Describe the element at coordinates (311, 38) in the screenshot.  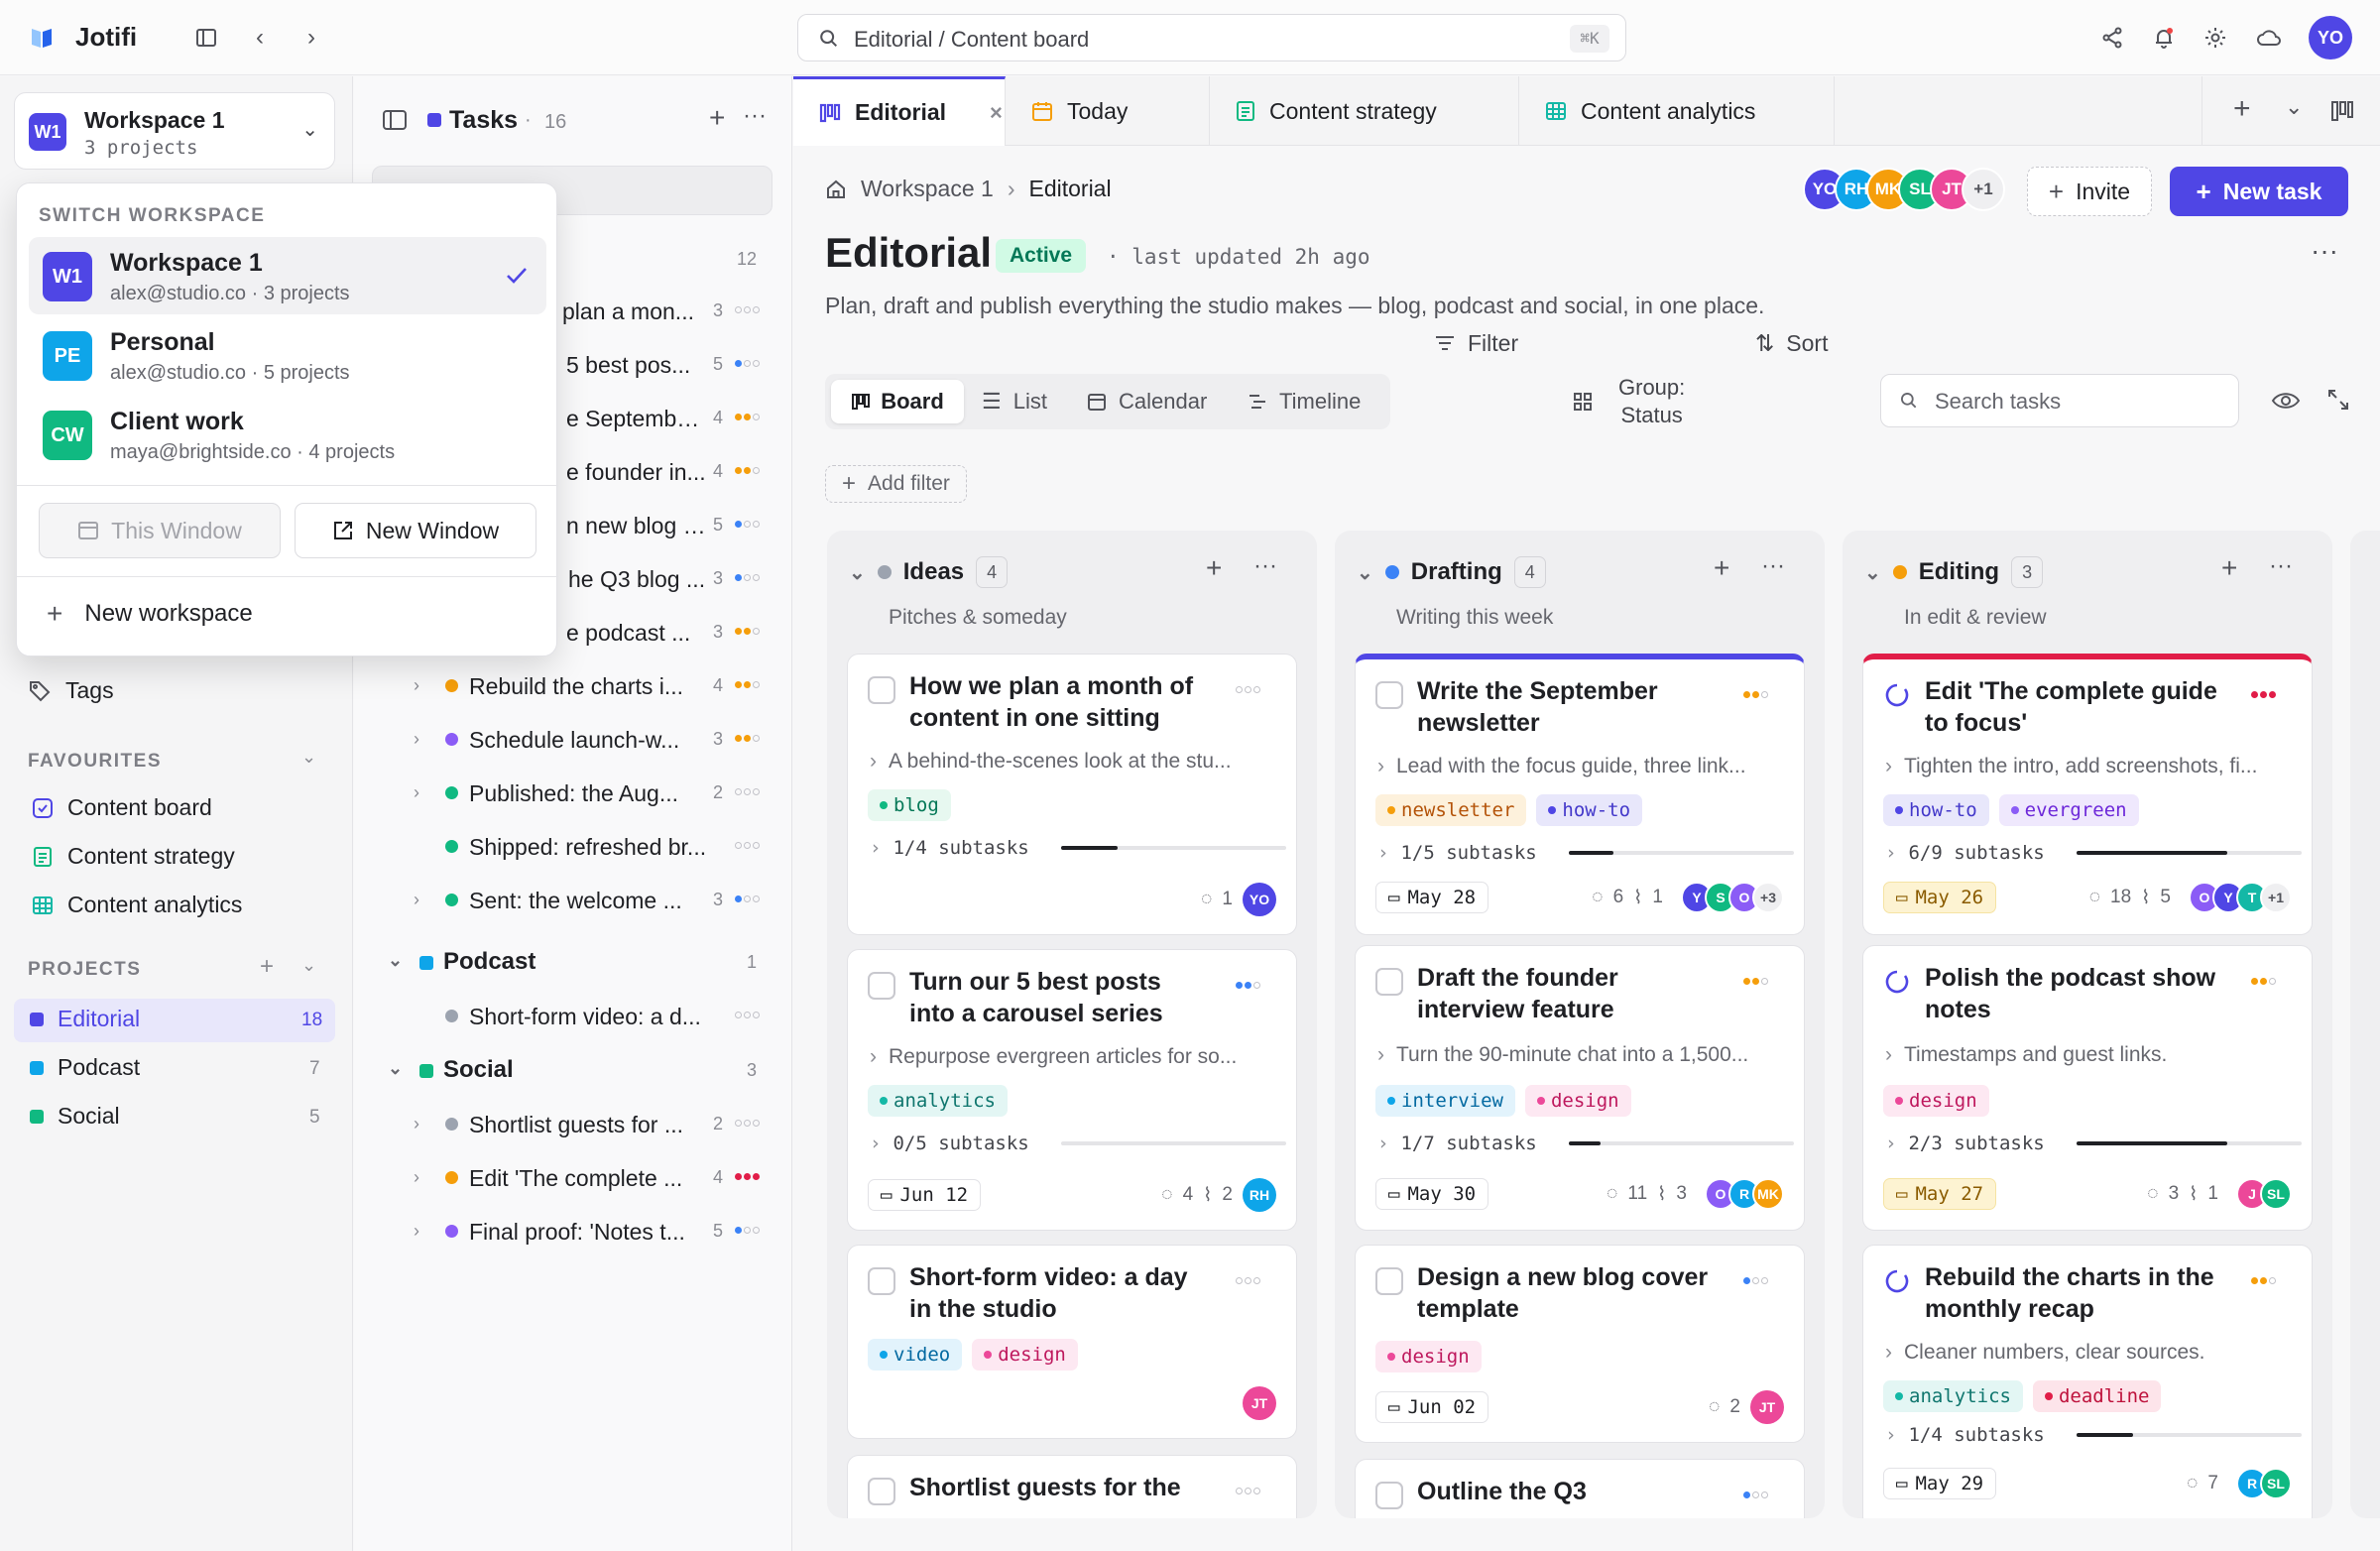
I see `forward-icon: ›` at that location.